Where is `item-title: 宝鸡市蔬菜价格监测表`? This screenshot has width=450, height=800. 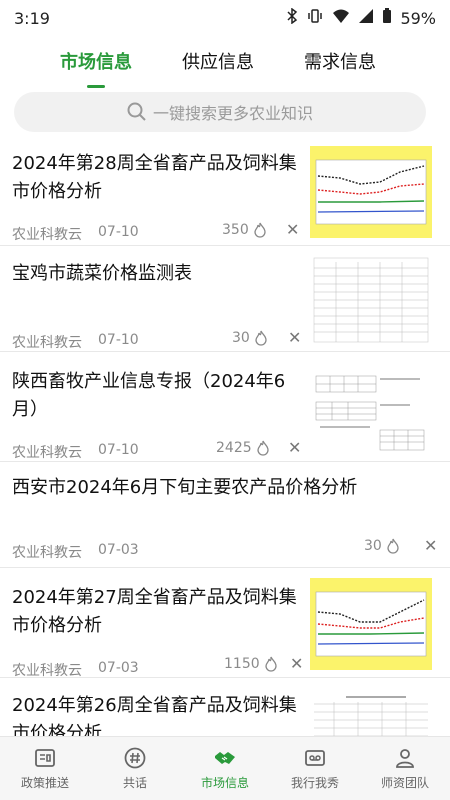
item-title: 宝鸡市蔬菜价格监测表 is located at coordinates (102, 273).